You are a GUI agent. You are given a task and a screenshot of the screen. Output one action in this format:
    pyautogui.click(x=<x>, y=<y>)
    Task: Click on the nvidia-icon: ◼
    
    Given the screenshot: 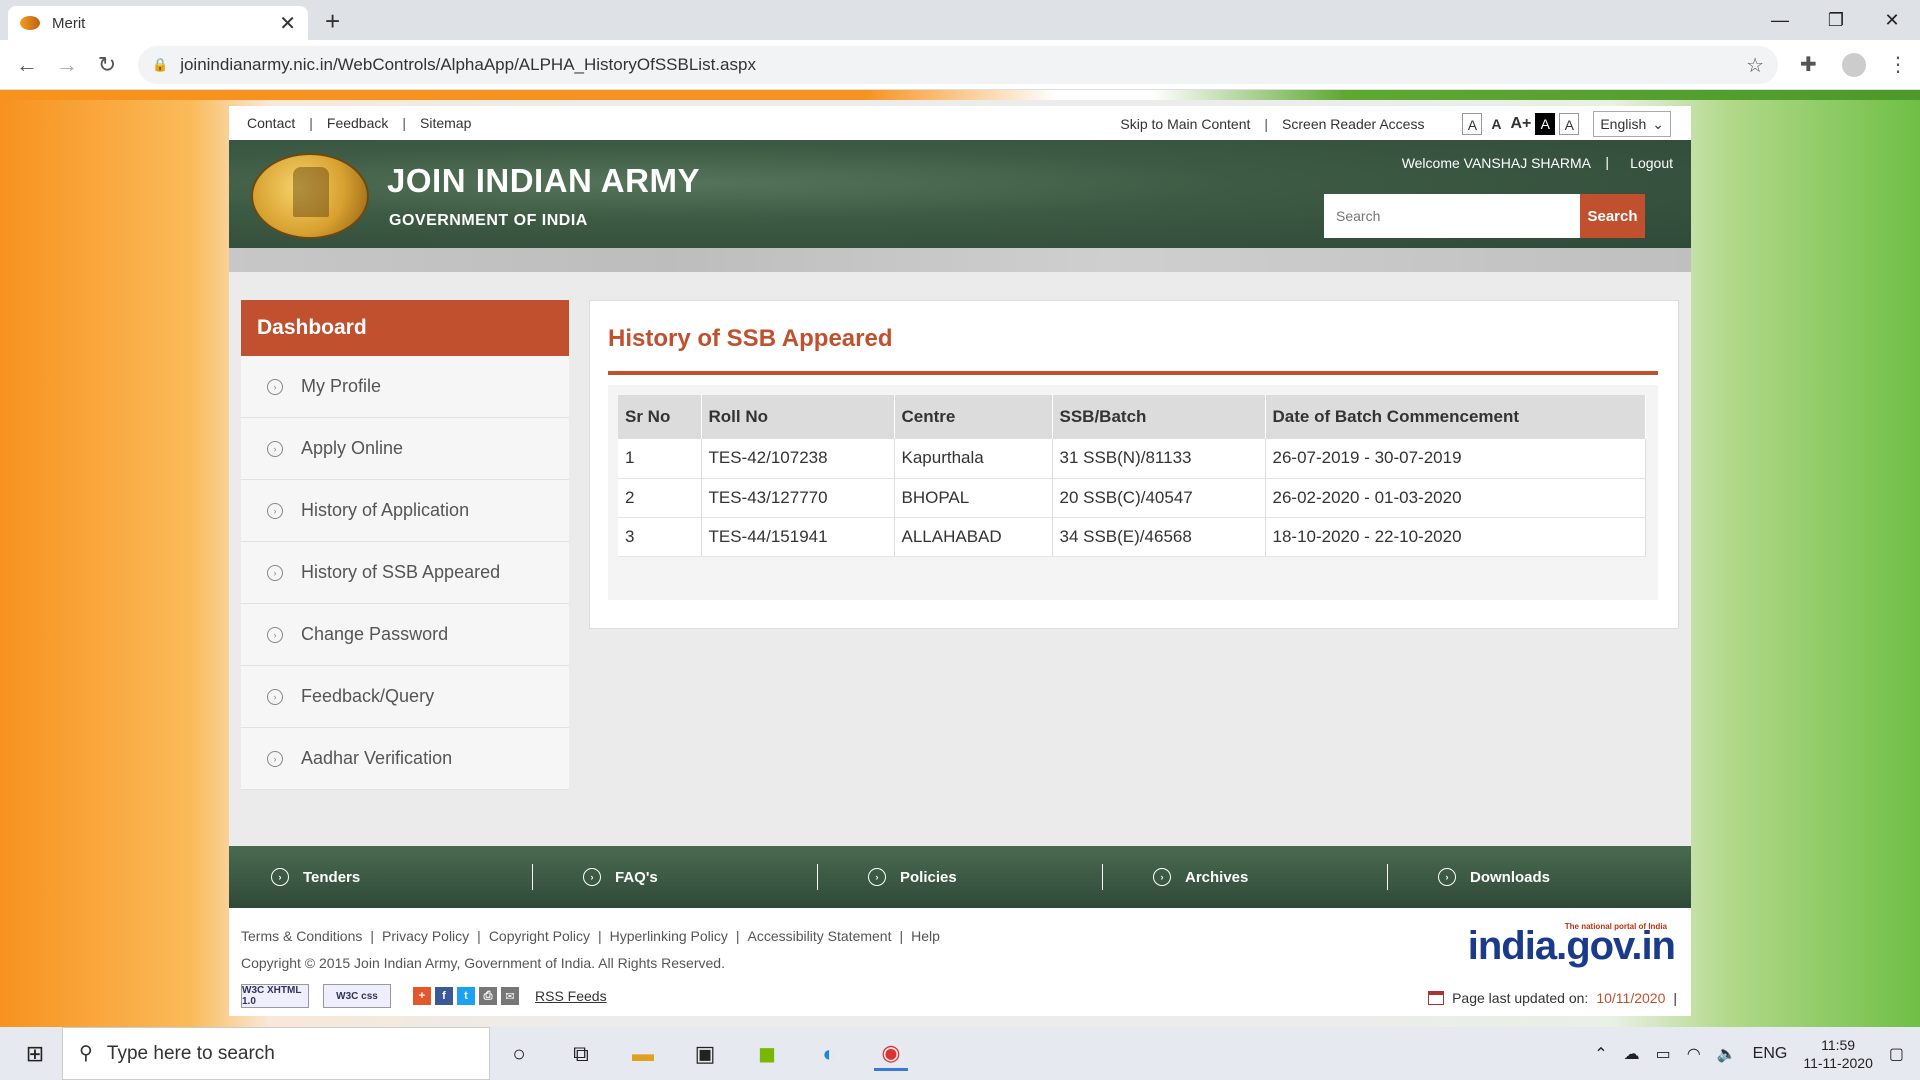 What is the action you would take?
    pyautogui.click(x=767, y=1054)
    